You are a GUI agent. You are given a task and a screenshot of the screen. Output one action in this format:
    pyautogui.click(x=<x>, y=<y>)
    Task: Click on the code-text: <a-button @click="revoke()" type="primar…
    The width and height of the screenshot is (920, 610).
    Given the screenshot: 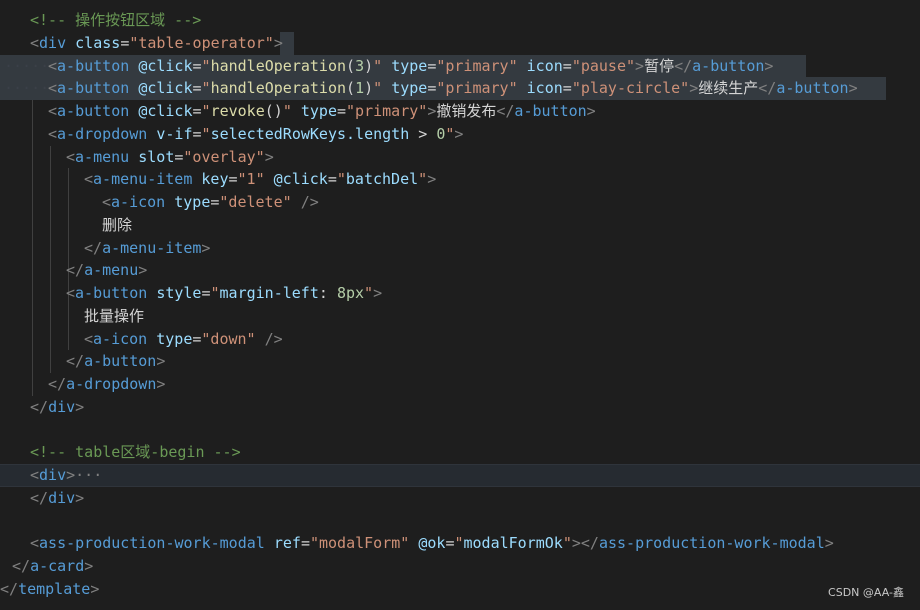 What is the action you would take?
    pyautogui.click(x=322, y=111)
    